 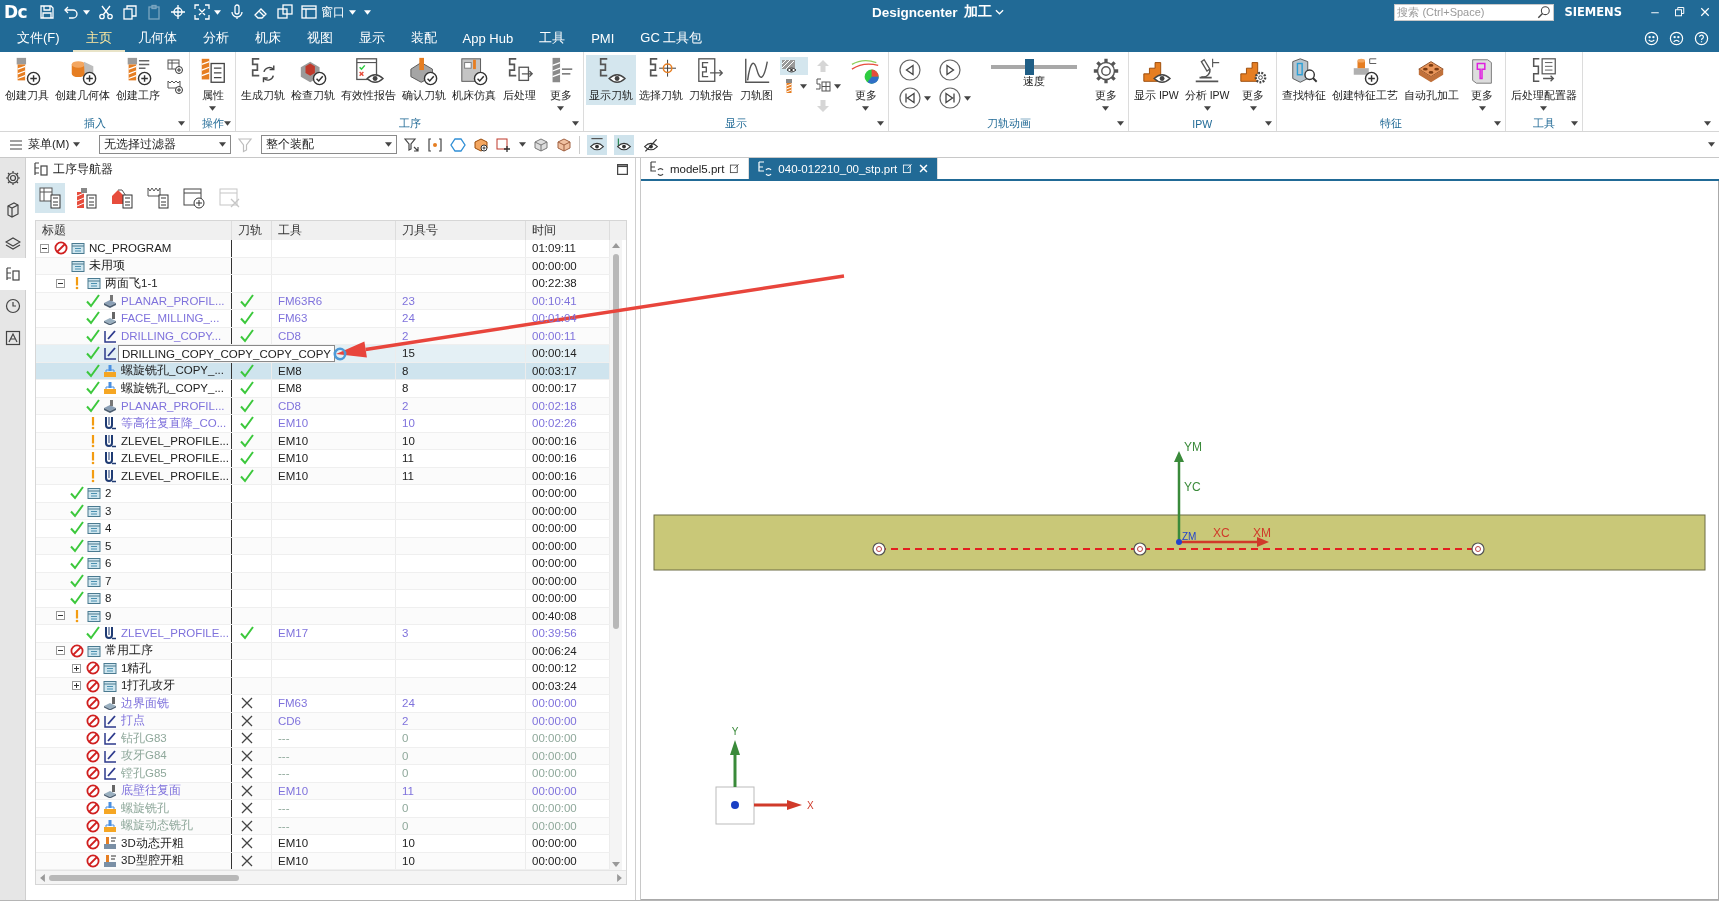 I want to click on box-icon, so click(x=541, y=144).